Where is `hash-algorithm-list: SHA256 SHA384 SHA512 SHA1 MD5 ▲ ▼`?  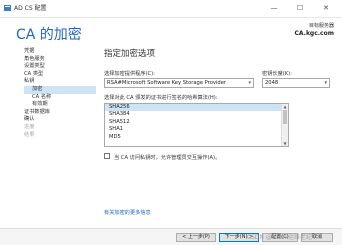
hash-algorithm-list: SHA256 SHA384 SHA512 SHA1 MD5 ▲ ▼ is located at coordinates (196, 125).